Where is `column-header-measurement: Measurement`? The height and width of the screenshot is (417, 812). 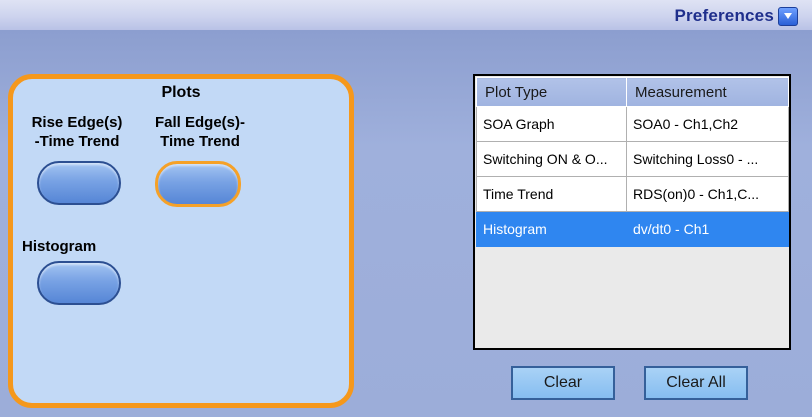
column-header-measurement: Measurement is located at coordinates (707, 92).